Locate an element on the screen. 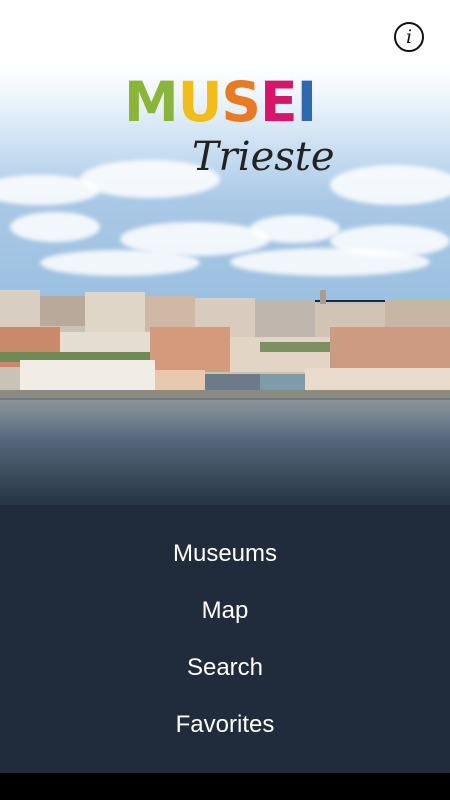 The width and height of the screenshot is (450, 800). menu-item-map: Map is located at coordinates (225, 615).